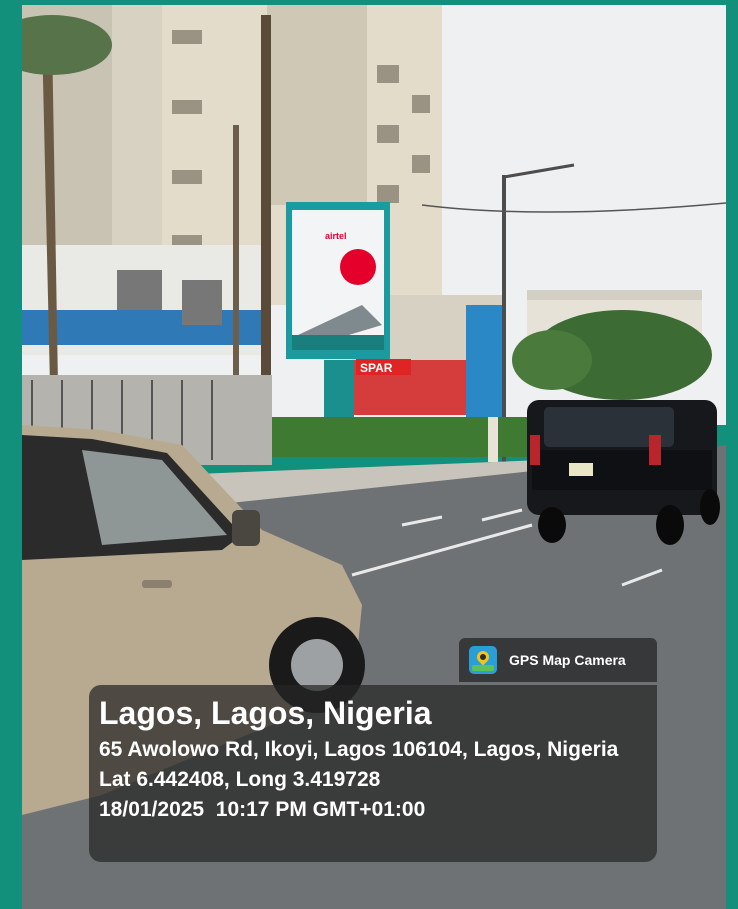 This screenshot has height=909, width=738. I want to click on distant-building-roof, so click(614, 295).